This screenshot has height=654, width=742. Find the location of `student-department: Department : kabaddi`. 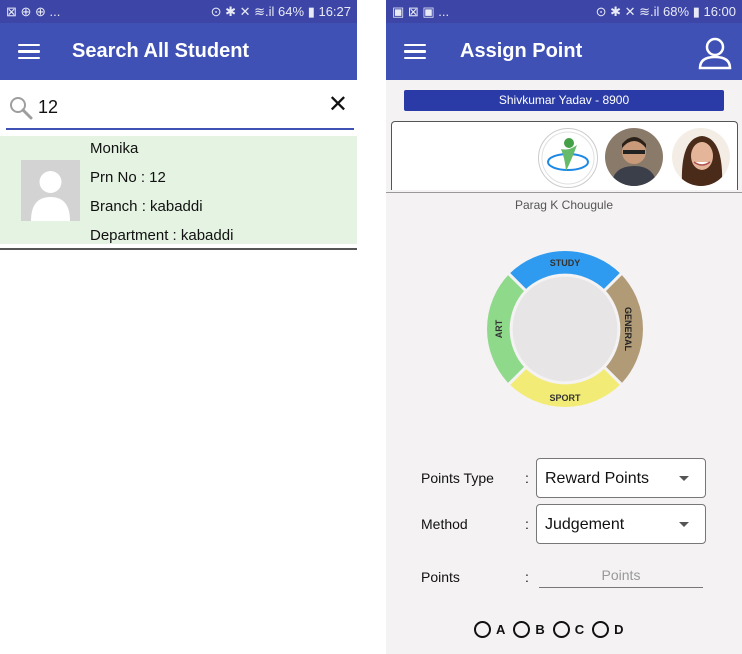

student-department: Department : kabaddi is located at coordinates (162, 235).